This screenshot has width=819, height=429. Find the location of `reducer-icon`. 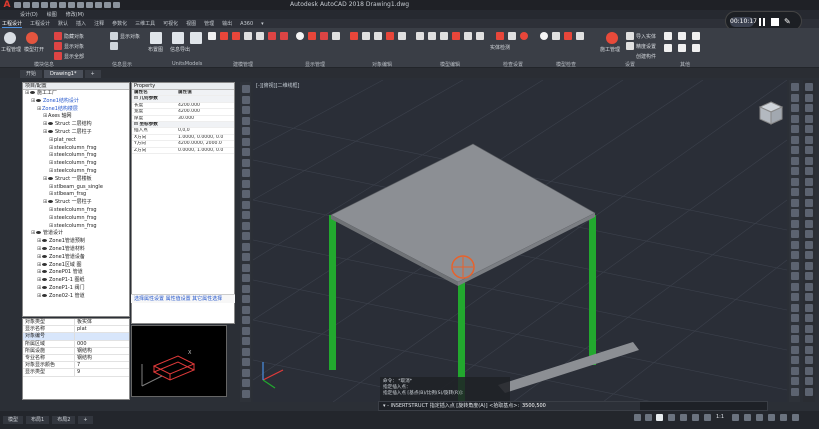

reducer-icon is located at coordinates (456, 36).